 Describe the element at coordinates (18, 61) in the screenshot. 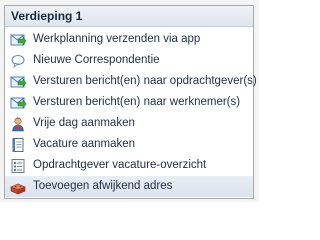

I see `speech-bubble-icon` at that location.